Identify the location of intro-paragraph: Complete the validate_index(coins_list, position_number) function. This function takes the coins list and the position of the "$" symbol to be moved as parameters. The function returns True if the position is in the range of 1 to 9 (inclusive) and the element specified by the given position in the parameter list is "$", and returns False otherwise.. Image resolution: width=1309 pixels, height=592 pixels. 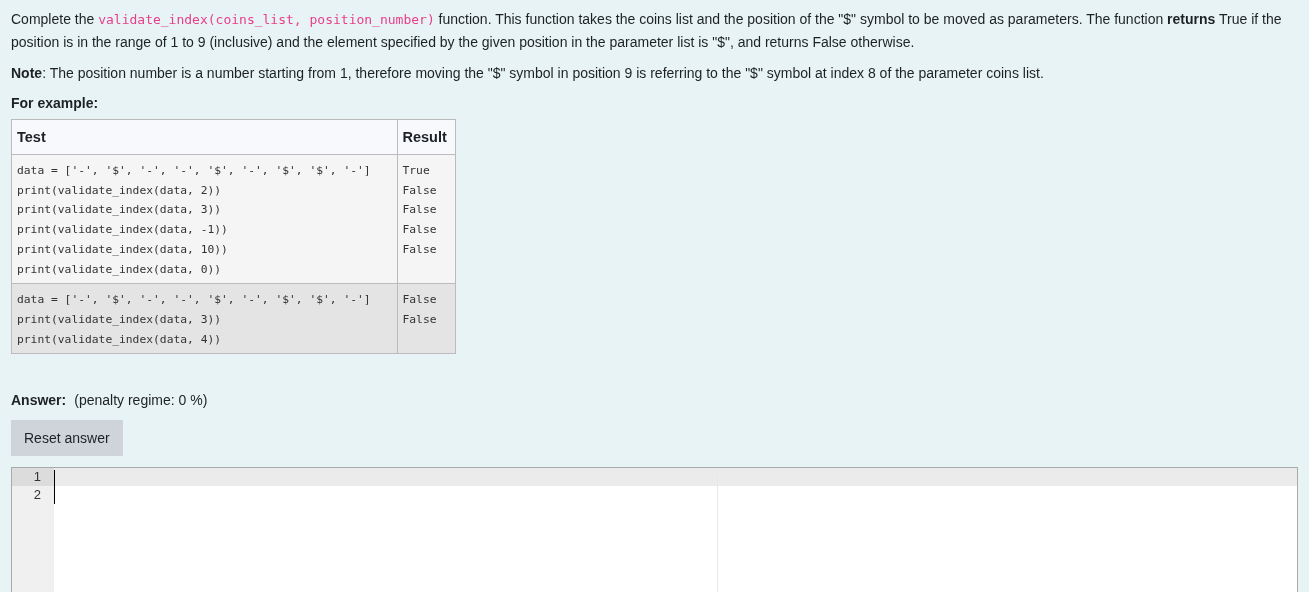
(647, 31).